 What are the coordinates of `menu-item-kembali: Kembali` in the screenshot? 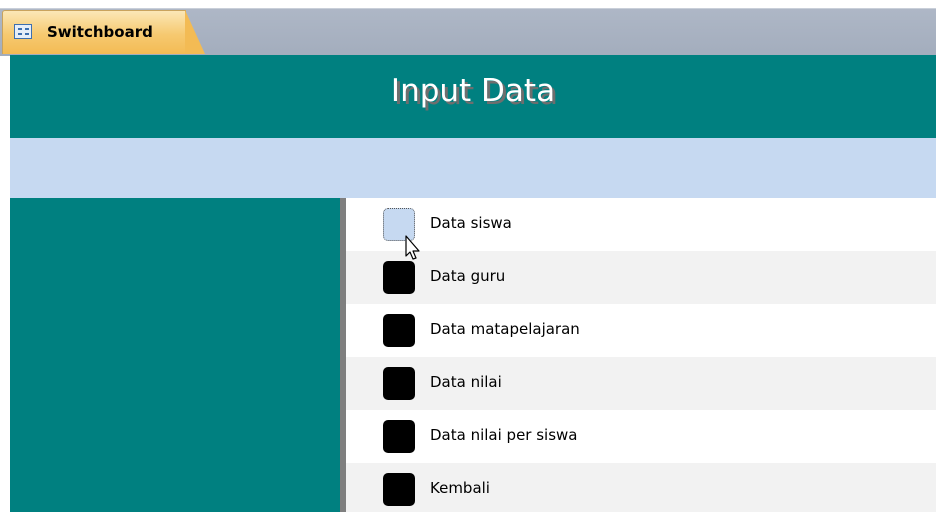 It's located at (641, 487).